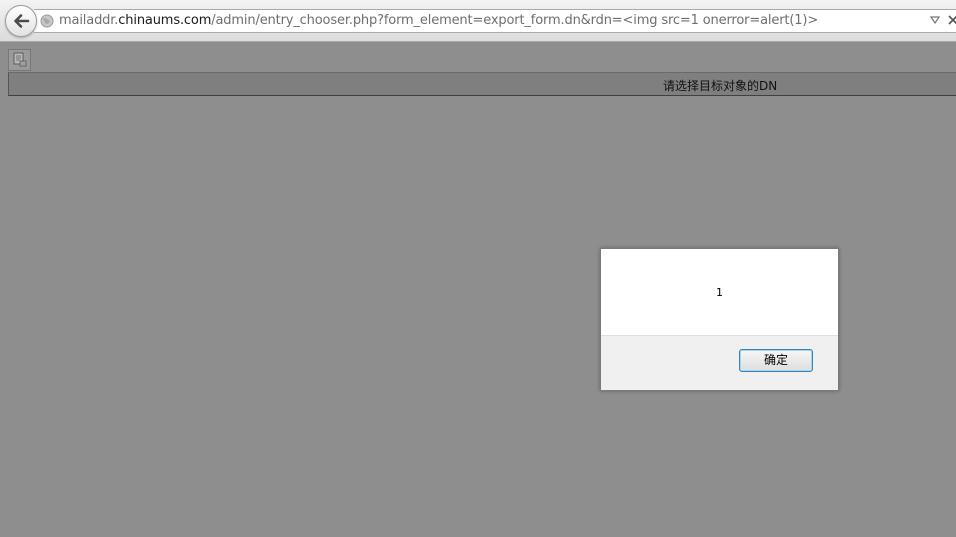  What do you see at coordinates (482, 84) in the screenshot?
I see `page-title-bar: 请选择目标对象的DN` at bounding box center [482, 84].